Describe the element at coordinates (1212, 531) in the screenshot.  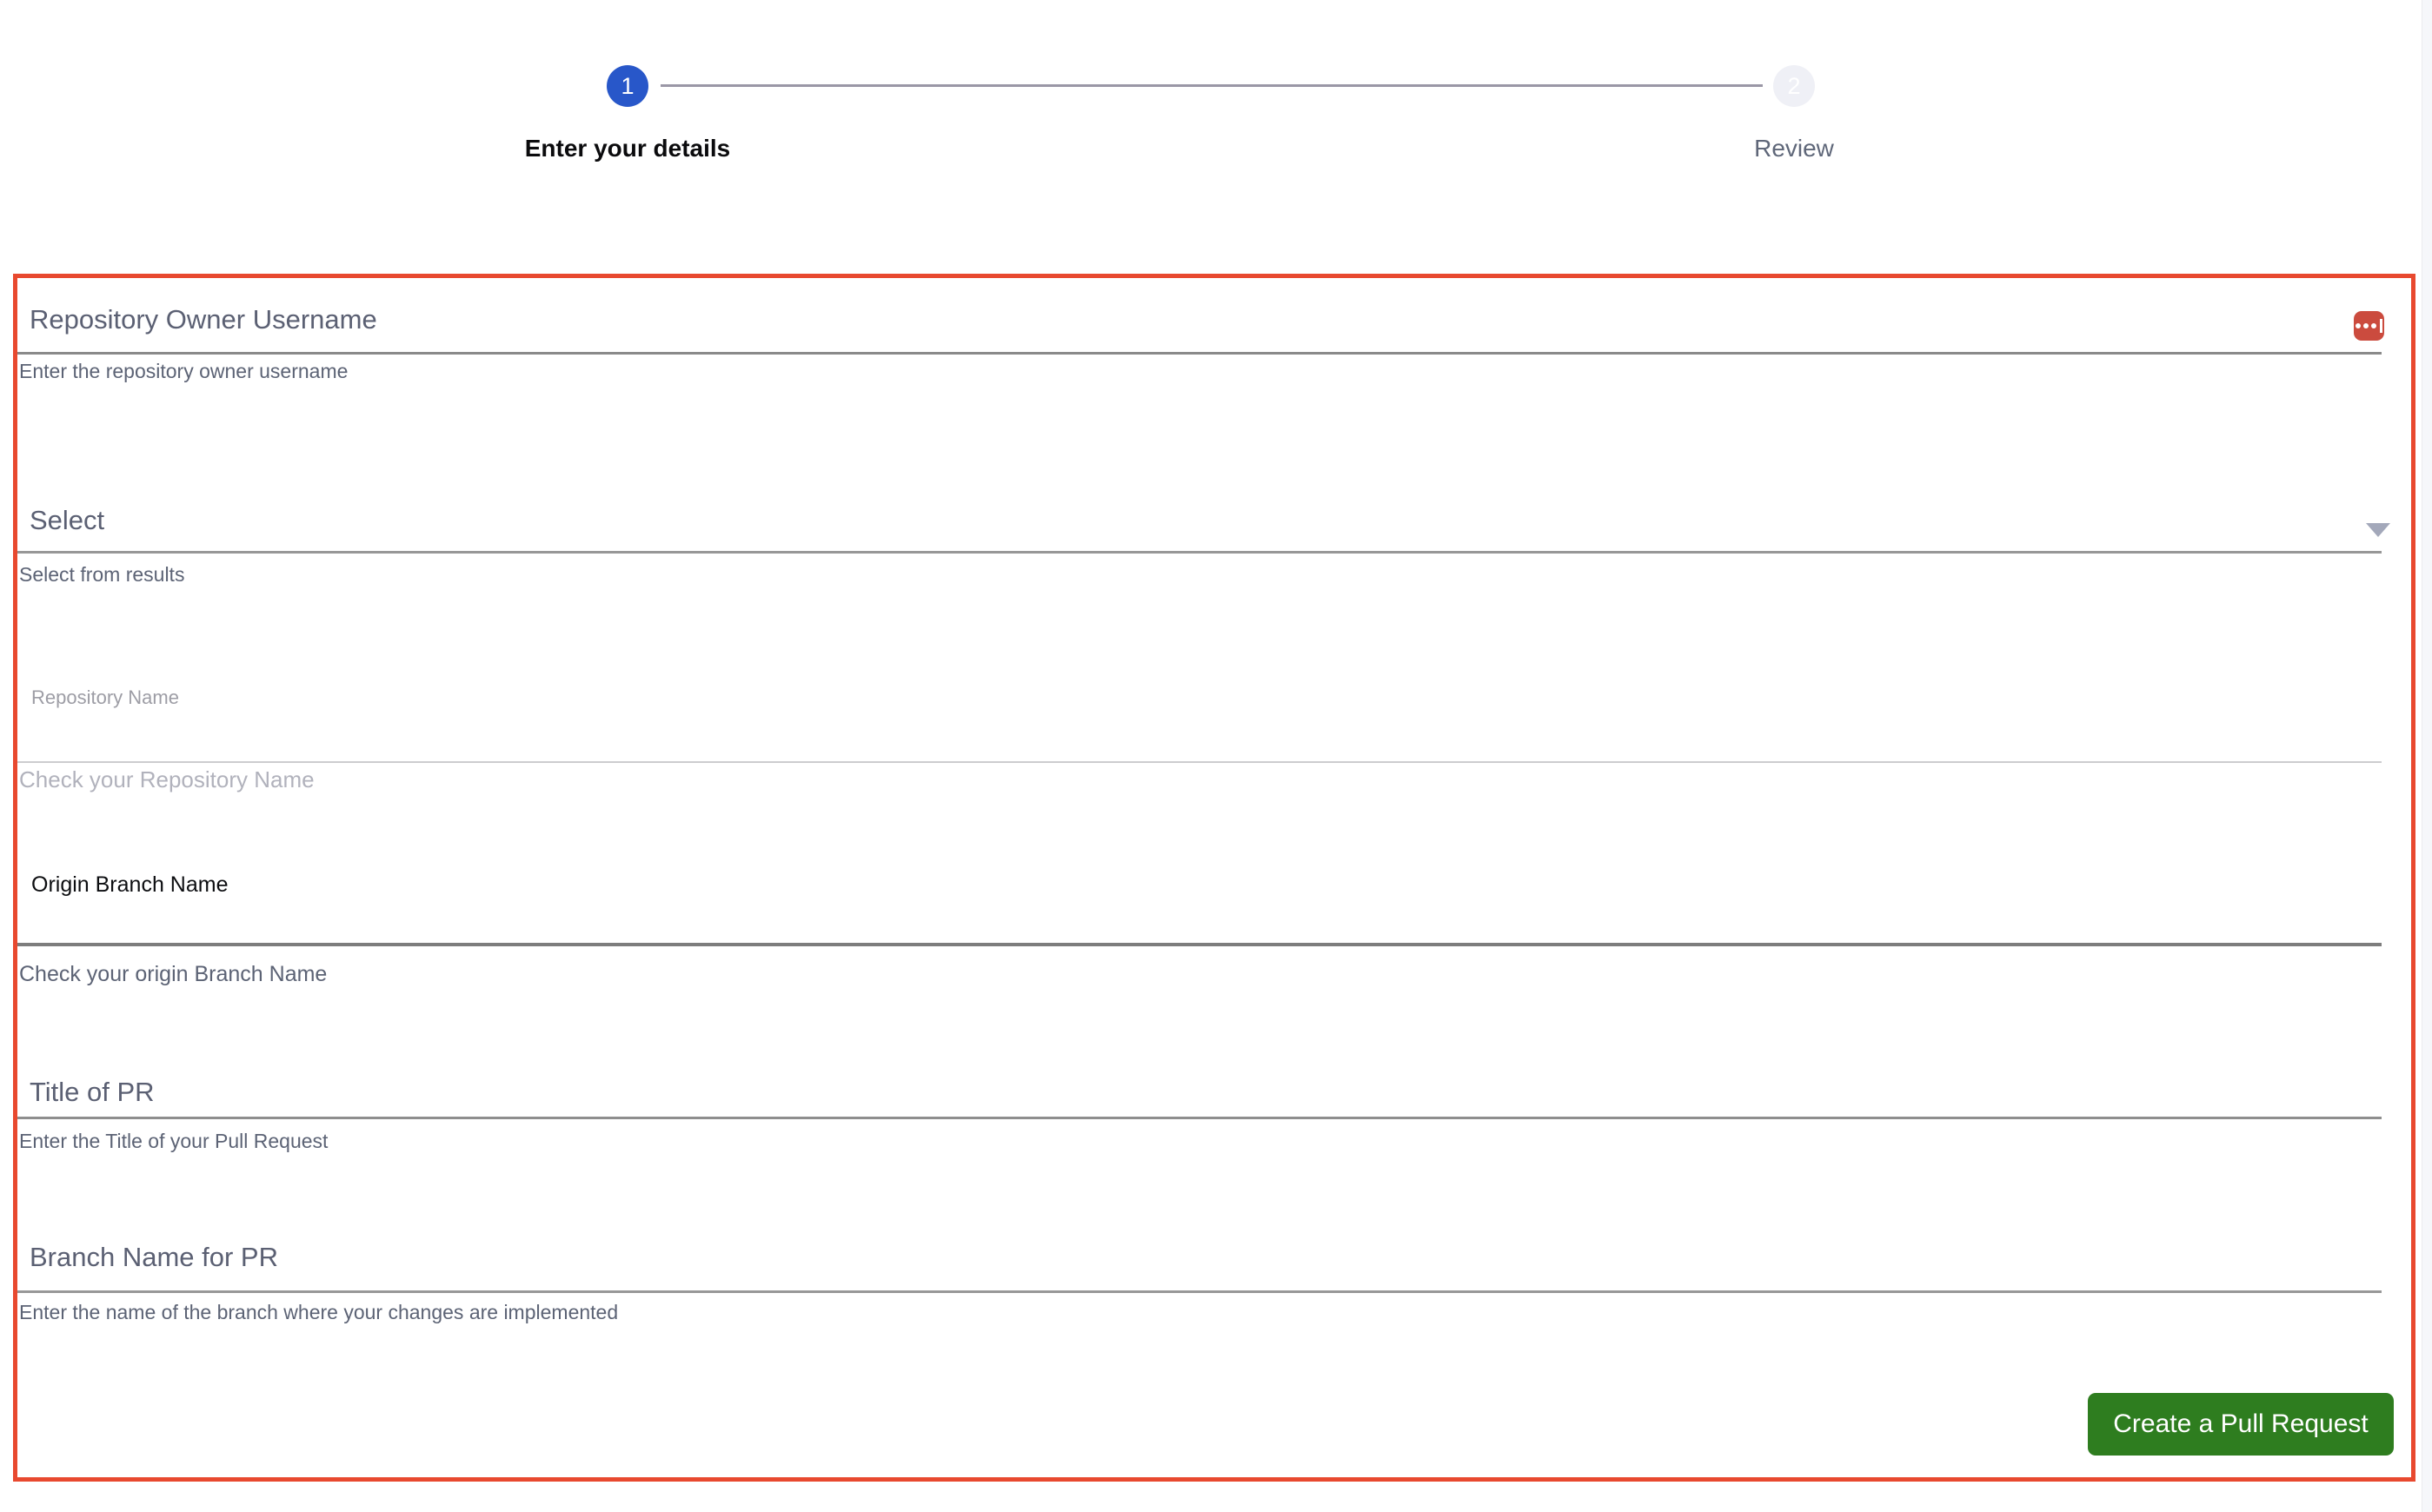
I see `select-results-dropdown: Select` at that location.